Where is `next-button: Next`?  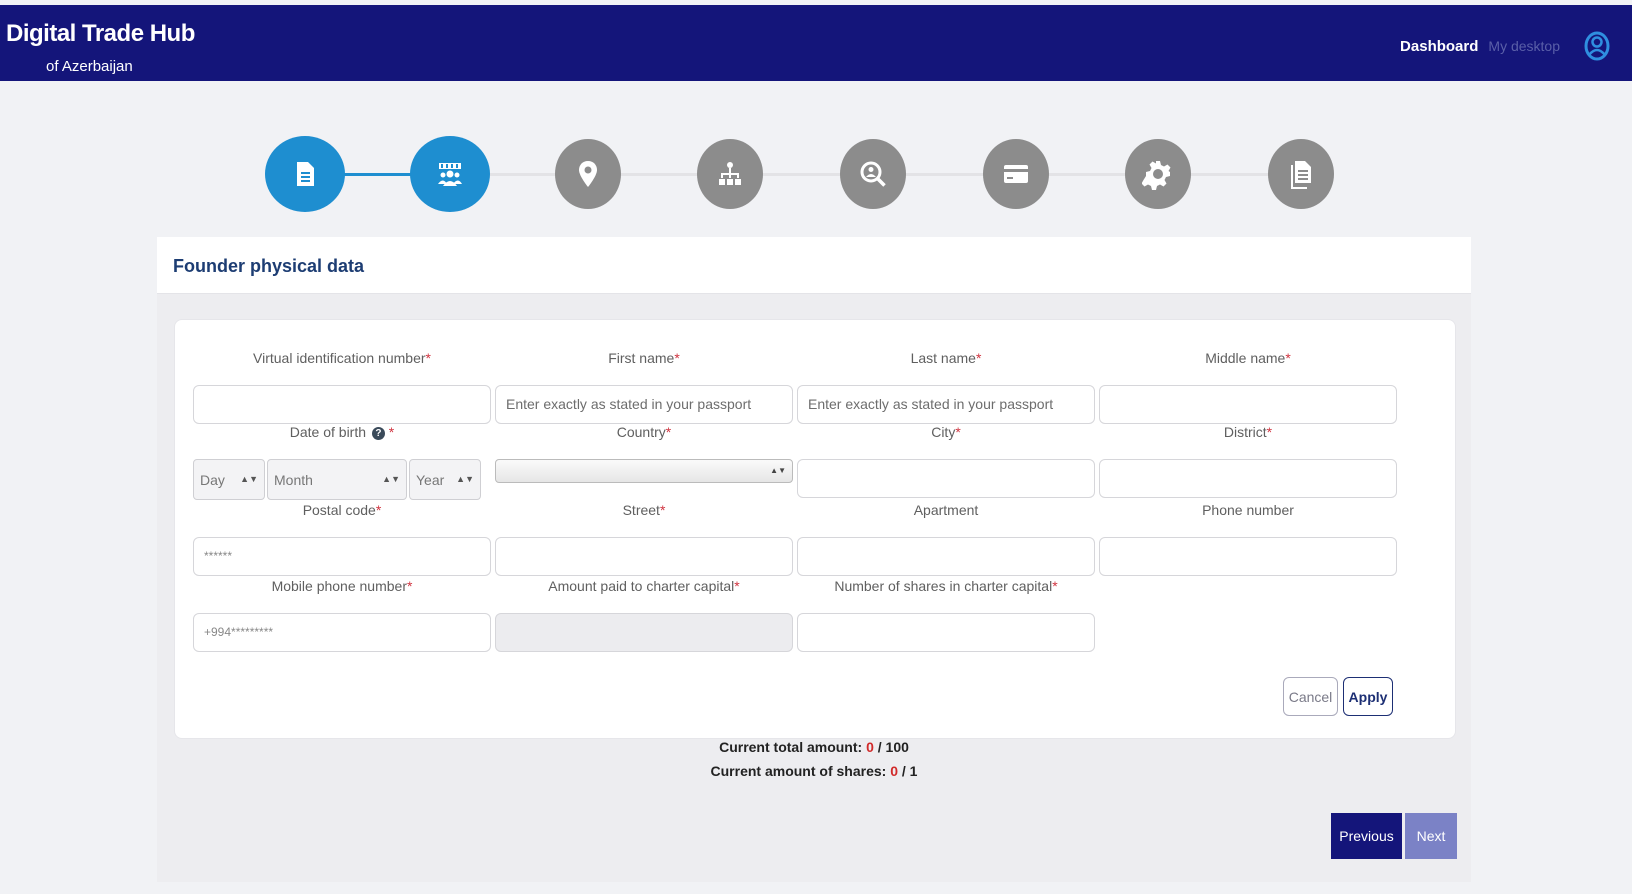 next-button: Next is located at coordinates (1431, 836).